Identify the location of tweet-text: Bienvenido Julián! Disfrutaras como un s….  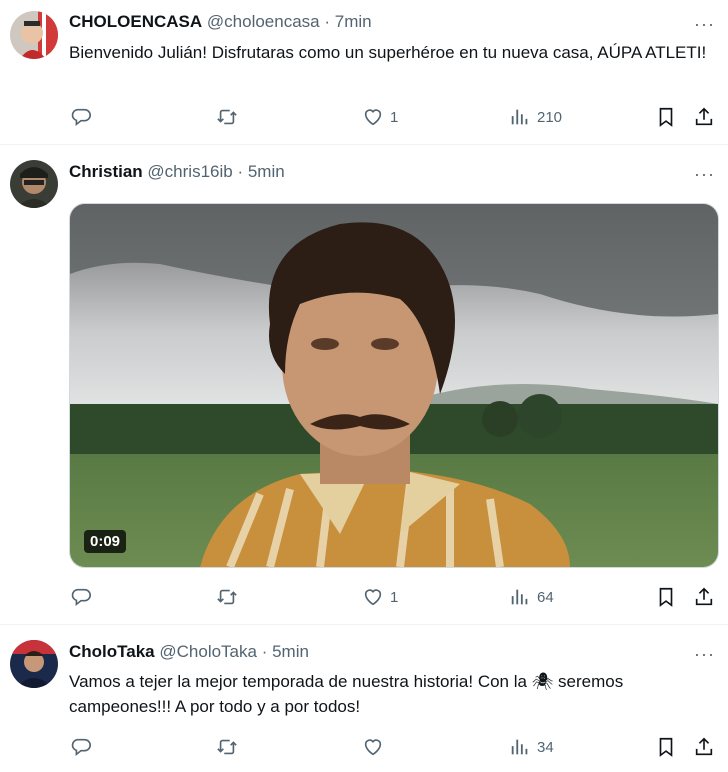
(388, 52).